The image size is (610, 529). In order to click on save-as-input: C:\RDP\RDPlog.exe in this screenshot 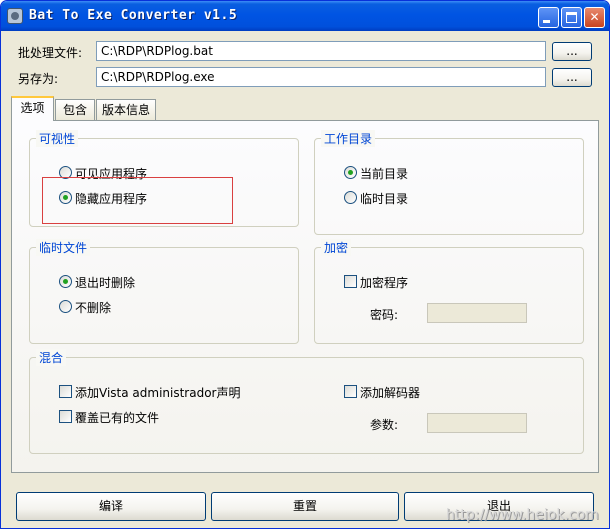, I will do `click(321, 77)`.